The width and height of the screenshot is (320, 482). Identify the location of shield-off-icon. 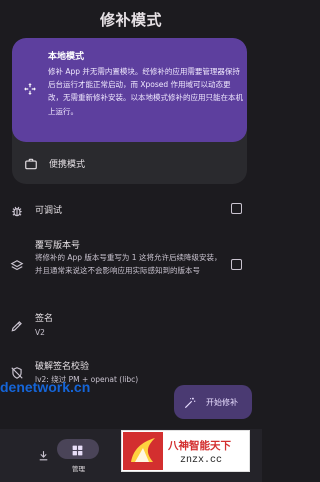
(17, 372).